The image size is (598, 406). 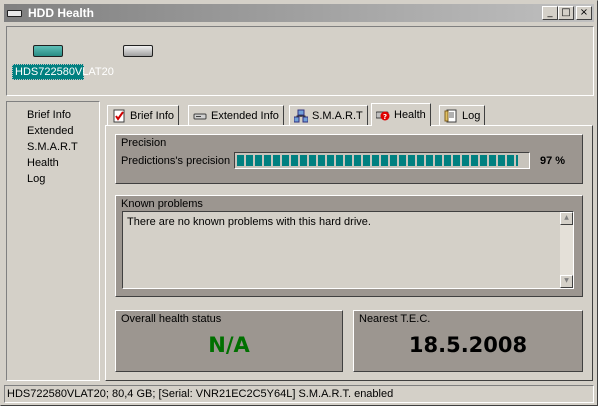 I want to click on nearest-tec-value: 18.5.2008, so click(x=468, y=345).